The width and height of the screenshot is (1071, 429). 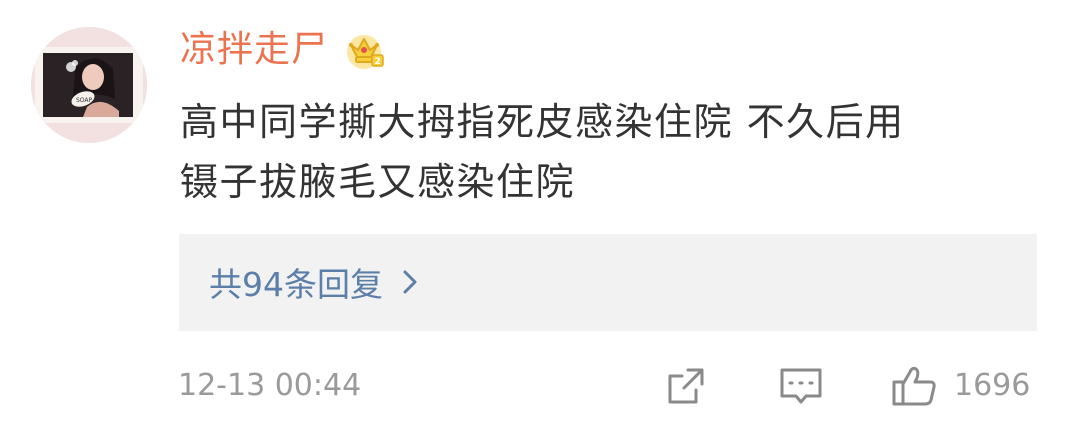 I want to click on avatar: SOAP, so click(x=89, y=85).